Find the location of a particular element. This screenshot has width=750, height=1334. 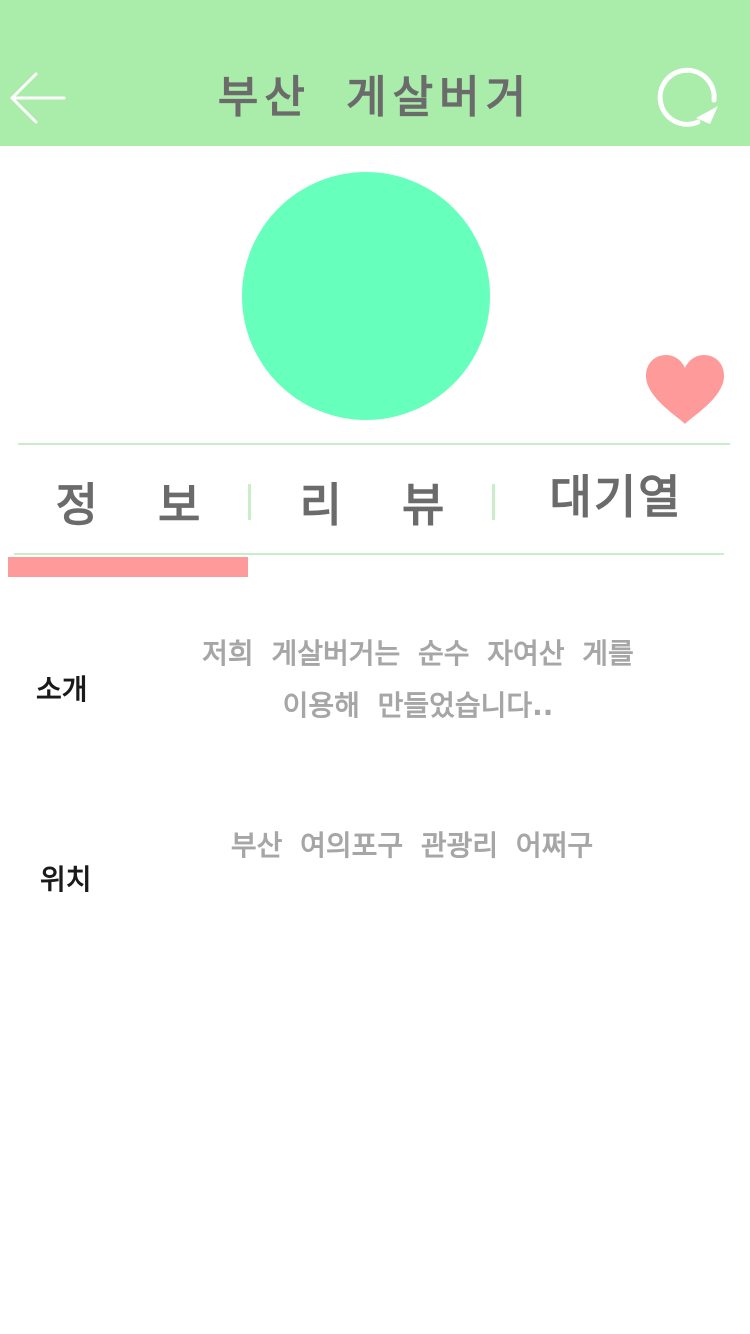

heart-icon is located at coordinates (685, 389).